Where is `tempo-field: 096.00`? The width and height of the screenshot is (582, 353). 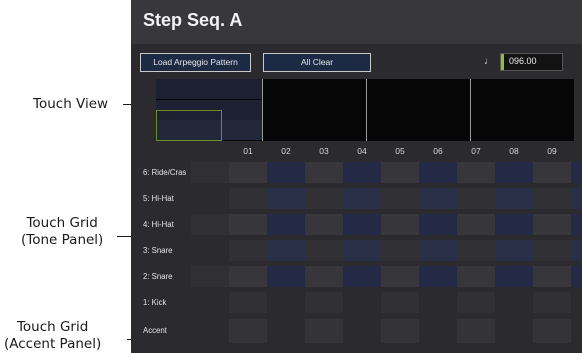
tempo-field: 096.00 is located at coordinates (531, 62).